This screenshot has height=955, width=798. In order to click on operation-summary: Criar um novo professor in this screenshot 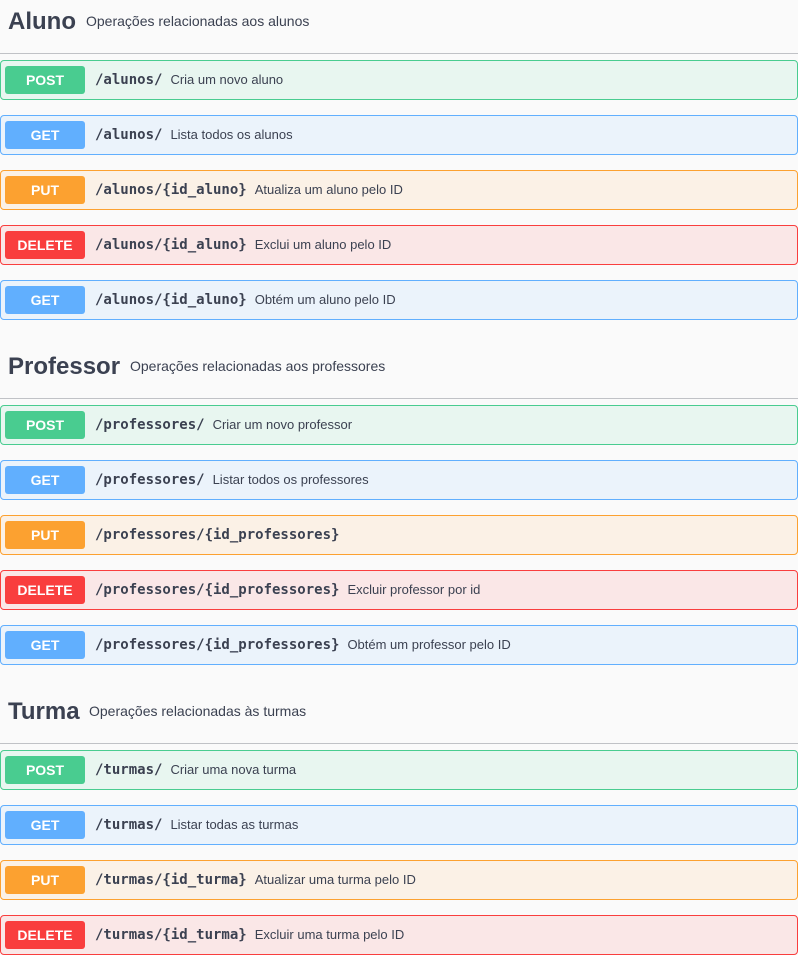, I will do `click(282, 424)`.